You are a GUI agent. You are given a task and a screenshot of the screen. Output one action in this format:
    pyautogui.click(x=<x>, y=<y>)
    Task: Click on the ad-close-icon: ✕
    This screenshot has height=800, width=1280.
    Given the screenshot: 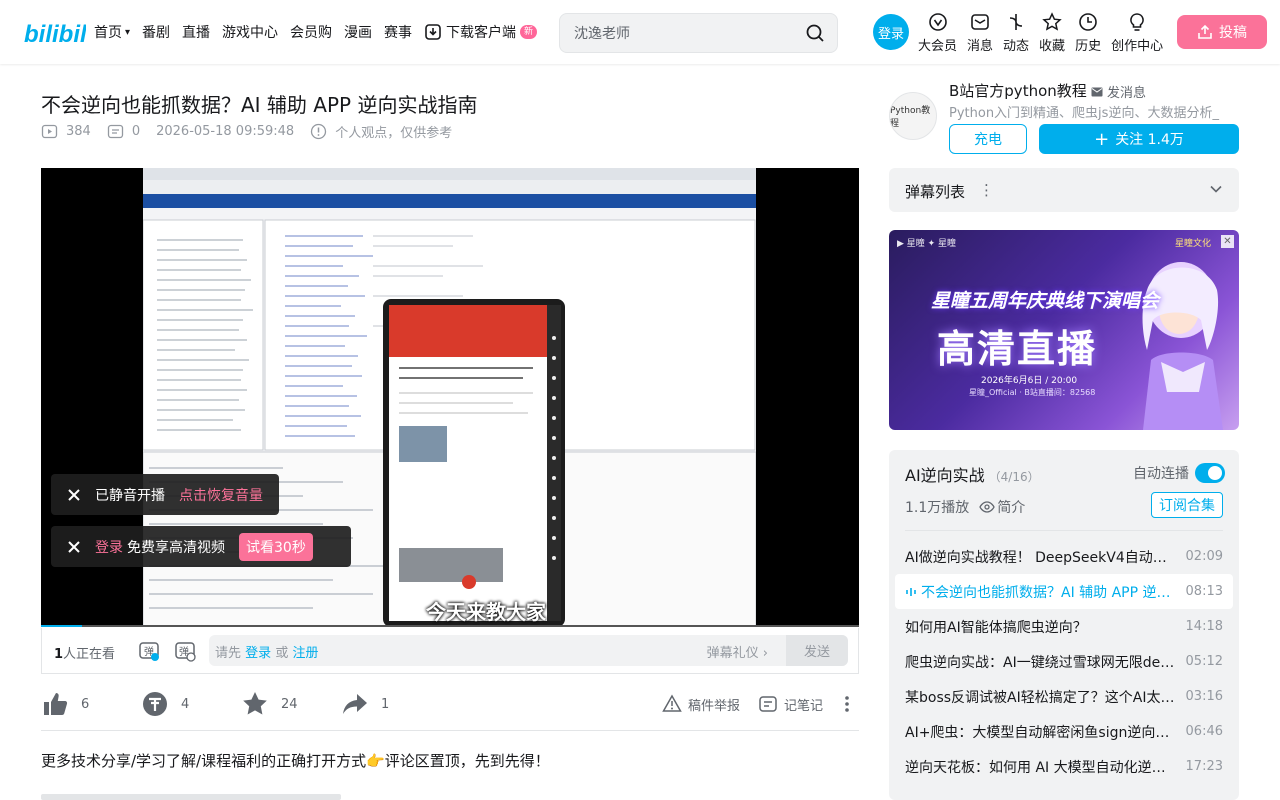 What is the action you would take?
    pyautogui.click(x=1227, y=241)
    